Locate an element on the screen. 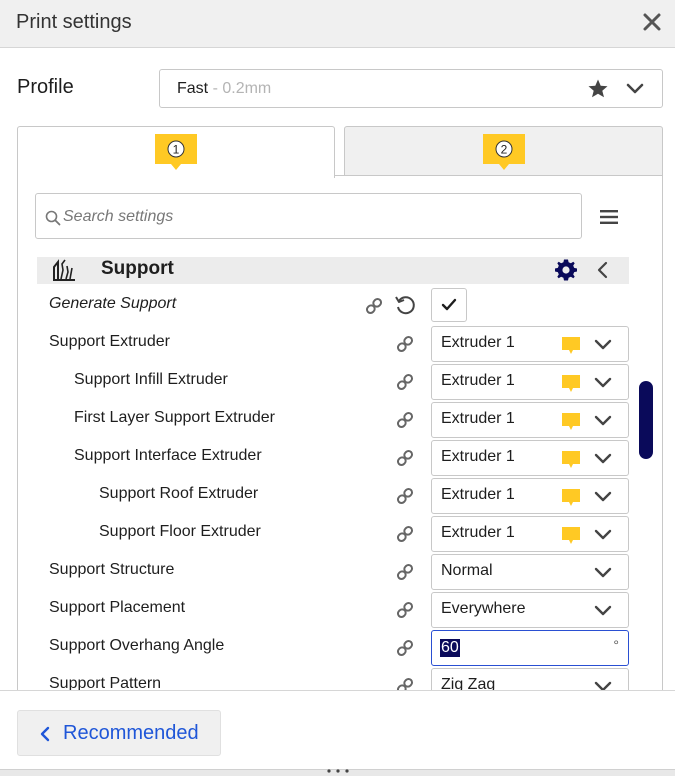 Image resolution: width=675 pixels, height=776 pixels. first-layer-support-extruder-dropdown: Extruder 1 is located at coordinates (530, 420).